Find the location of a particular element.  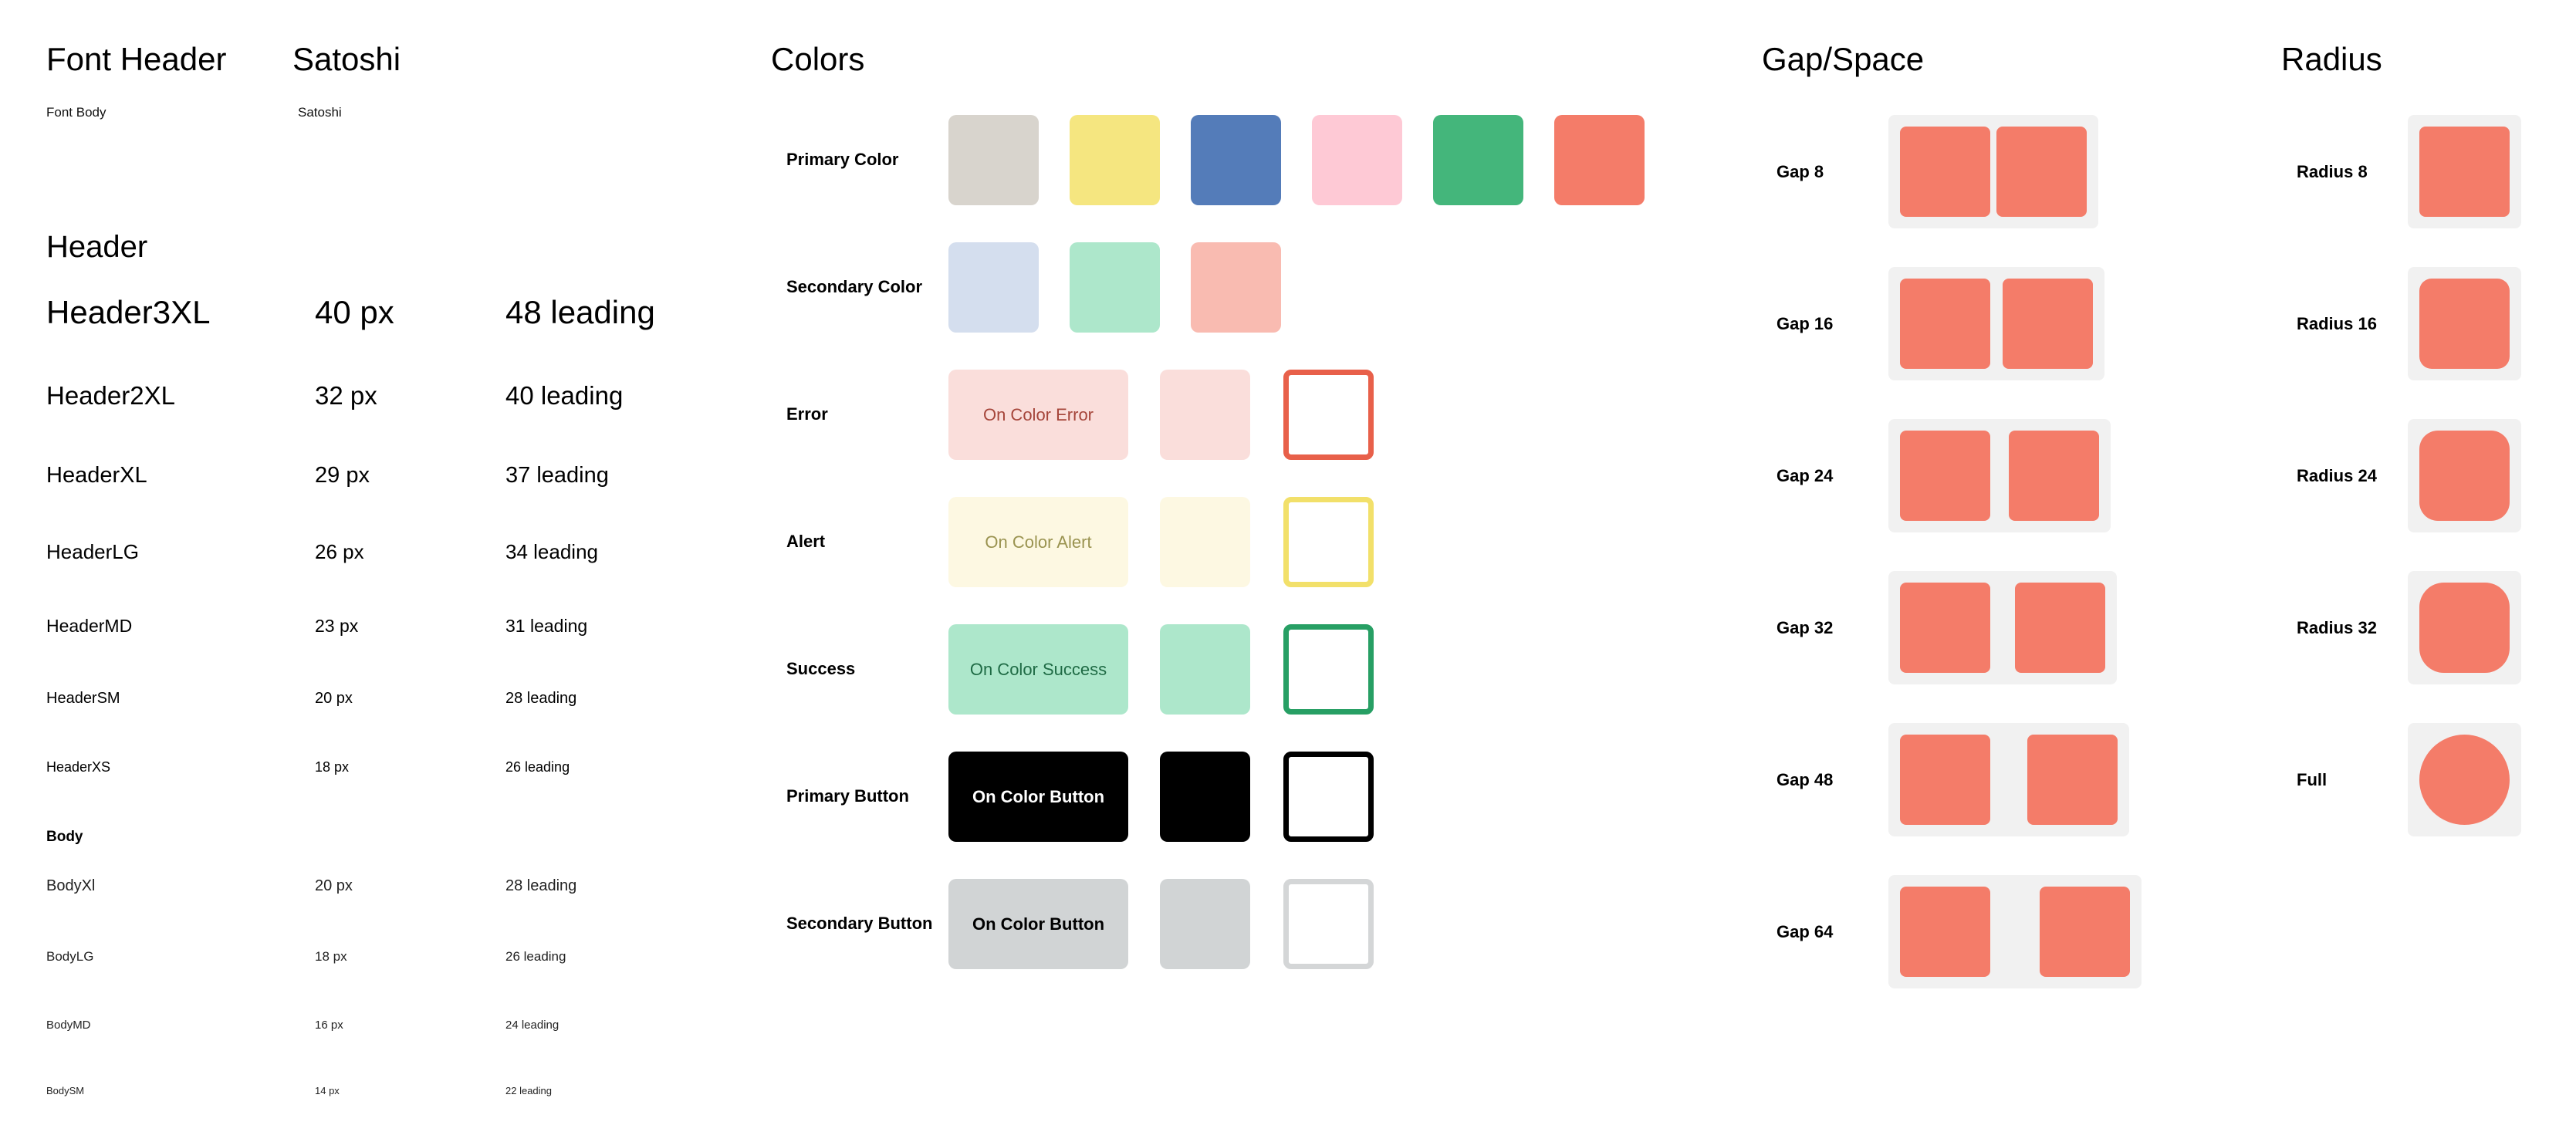

gap-label: Gap 16 is located at coordinates (1805, 323).